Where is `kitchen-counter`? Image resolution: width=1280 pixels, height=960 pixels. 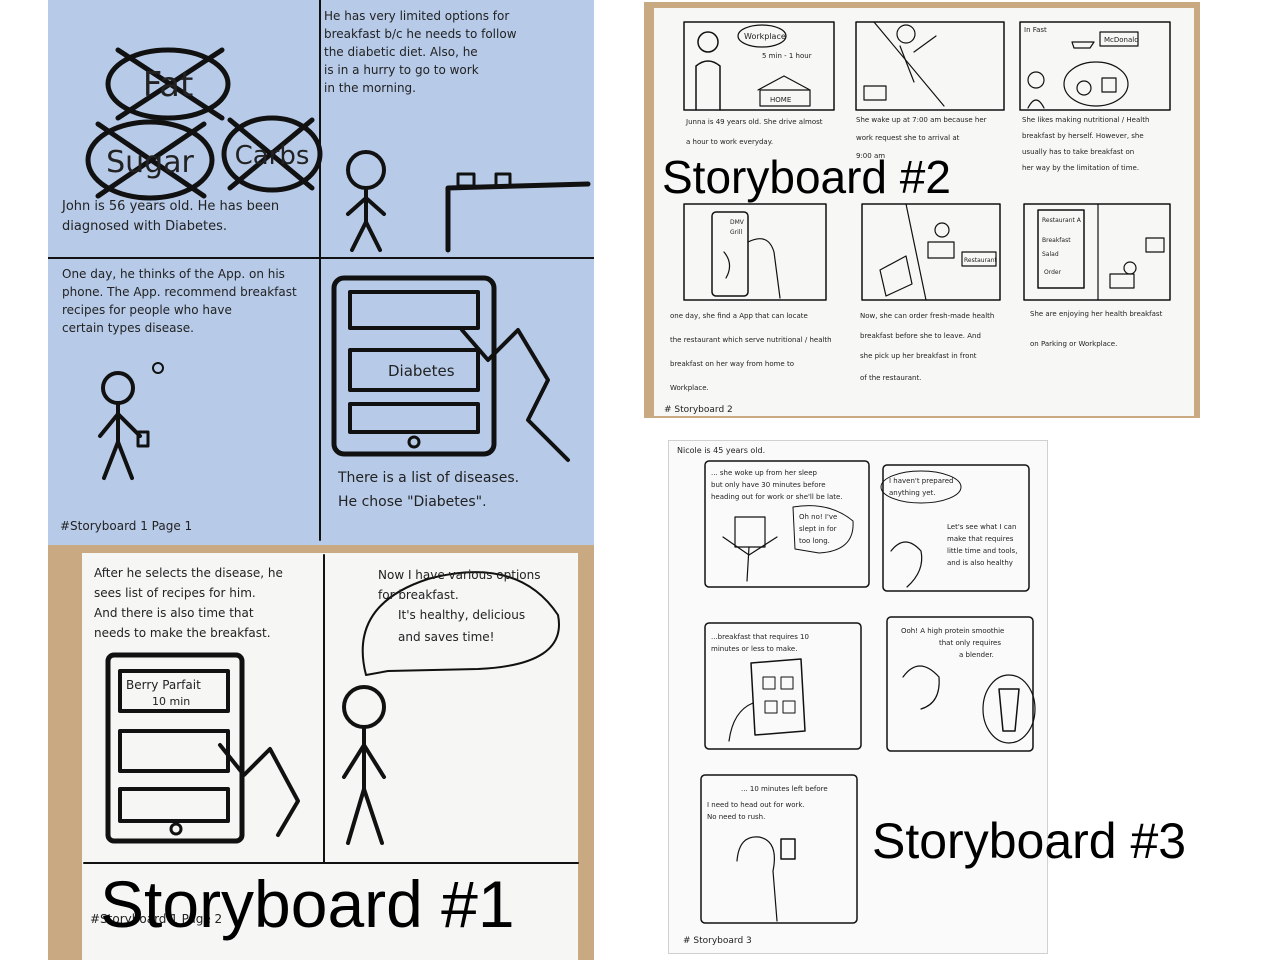 kitchen-counter is located at coordinates (518, 212).